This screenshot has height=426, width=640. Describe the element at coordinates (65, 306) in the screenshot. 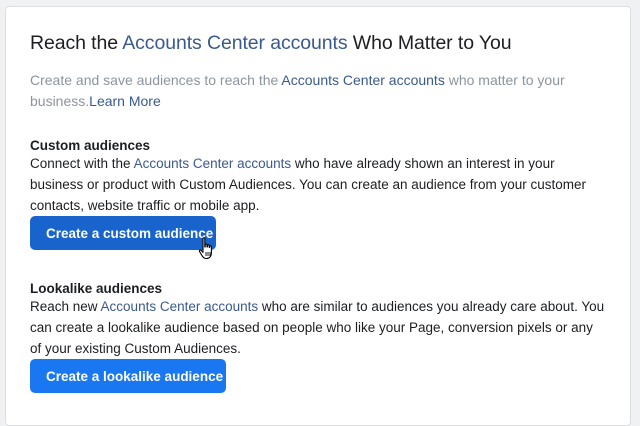

I see `lookalike-text-before: Reach new` at that location.